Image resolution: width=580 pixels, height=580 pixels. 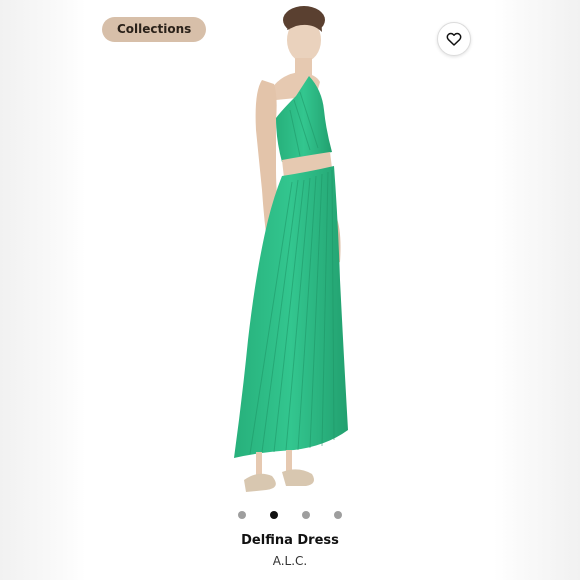 What do you see at coordinates (290, 516) in the screenshot?
I see `gallery-pagination` at bounding box center [290, 516].